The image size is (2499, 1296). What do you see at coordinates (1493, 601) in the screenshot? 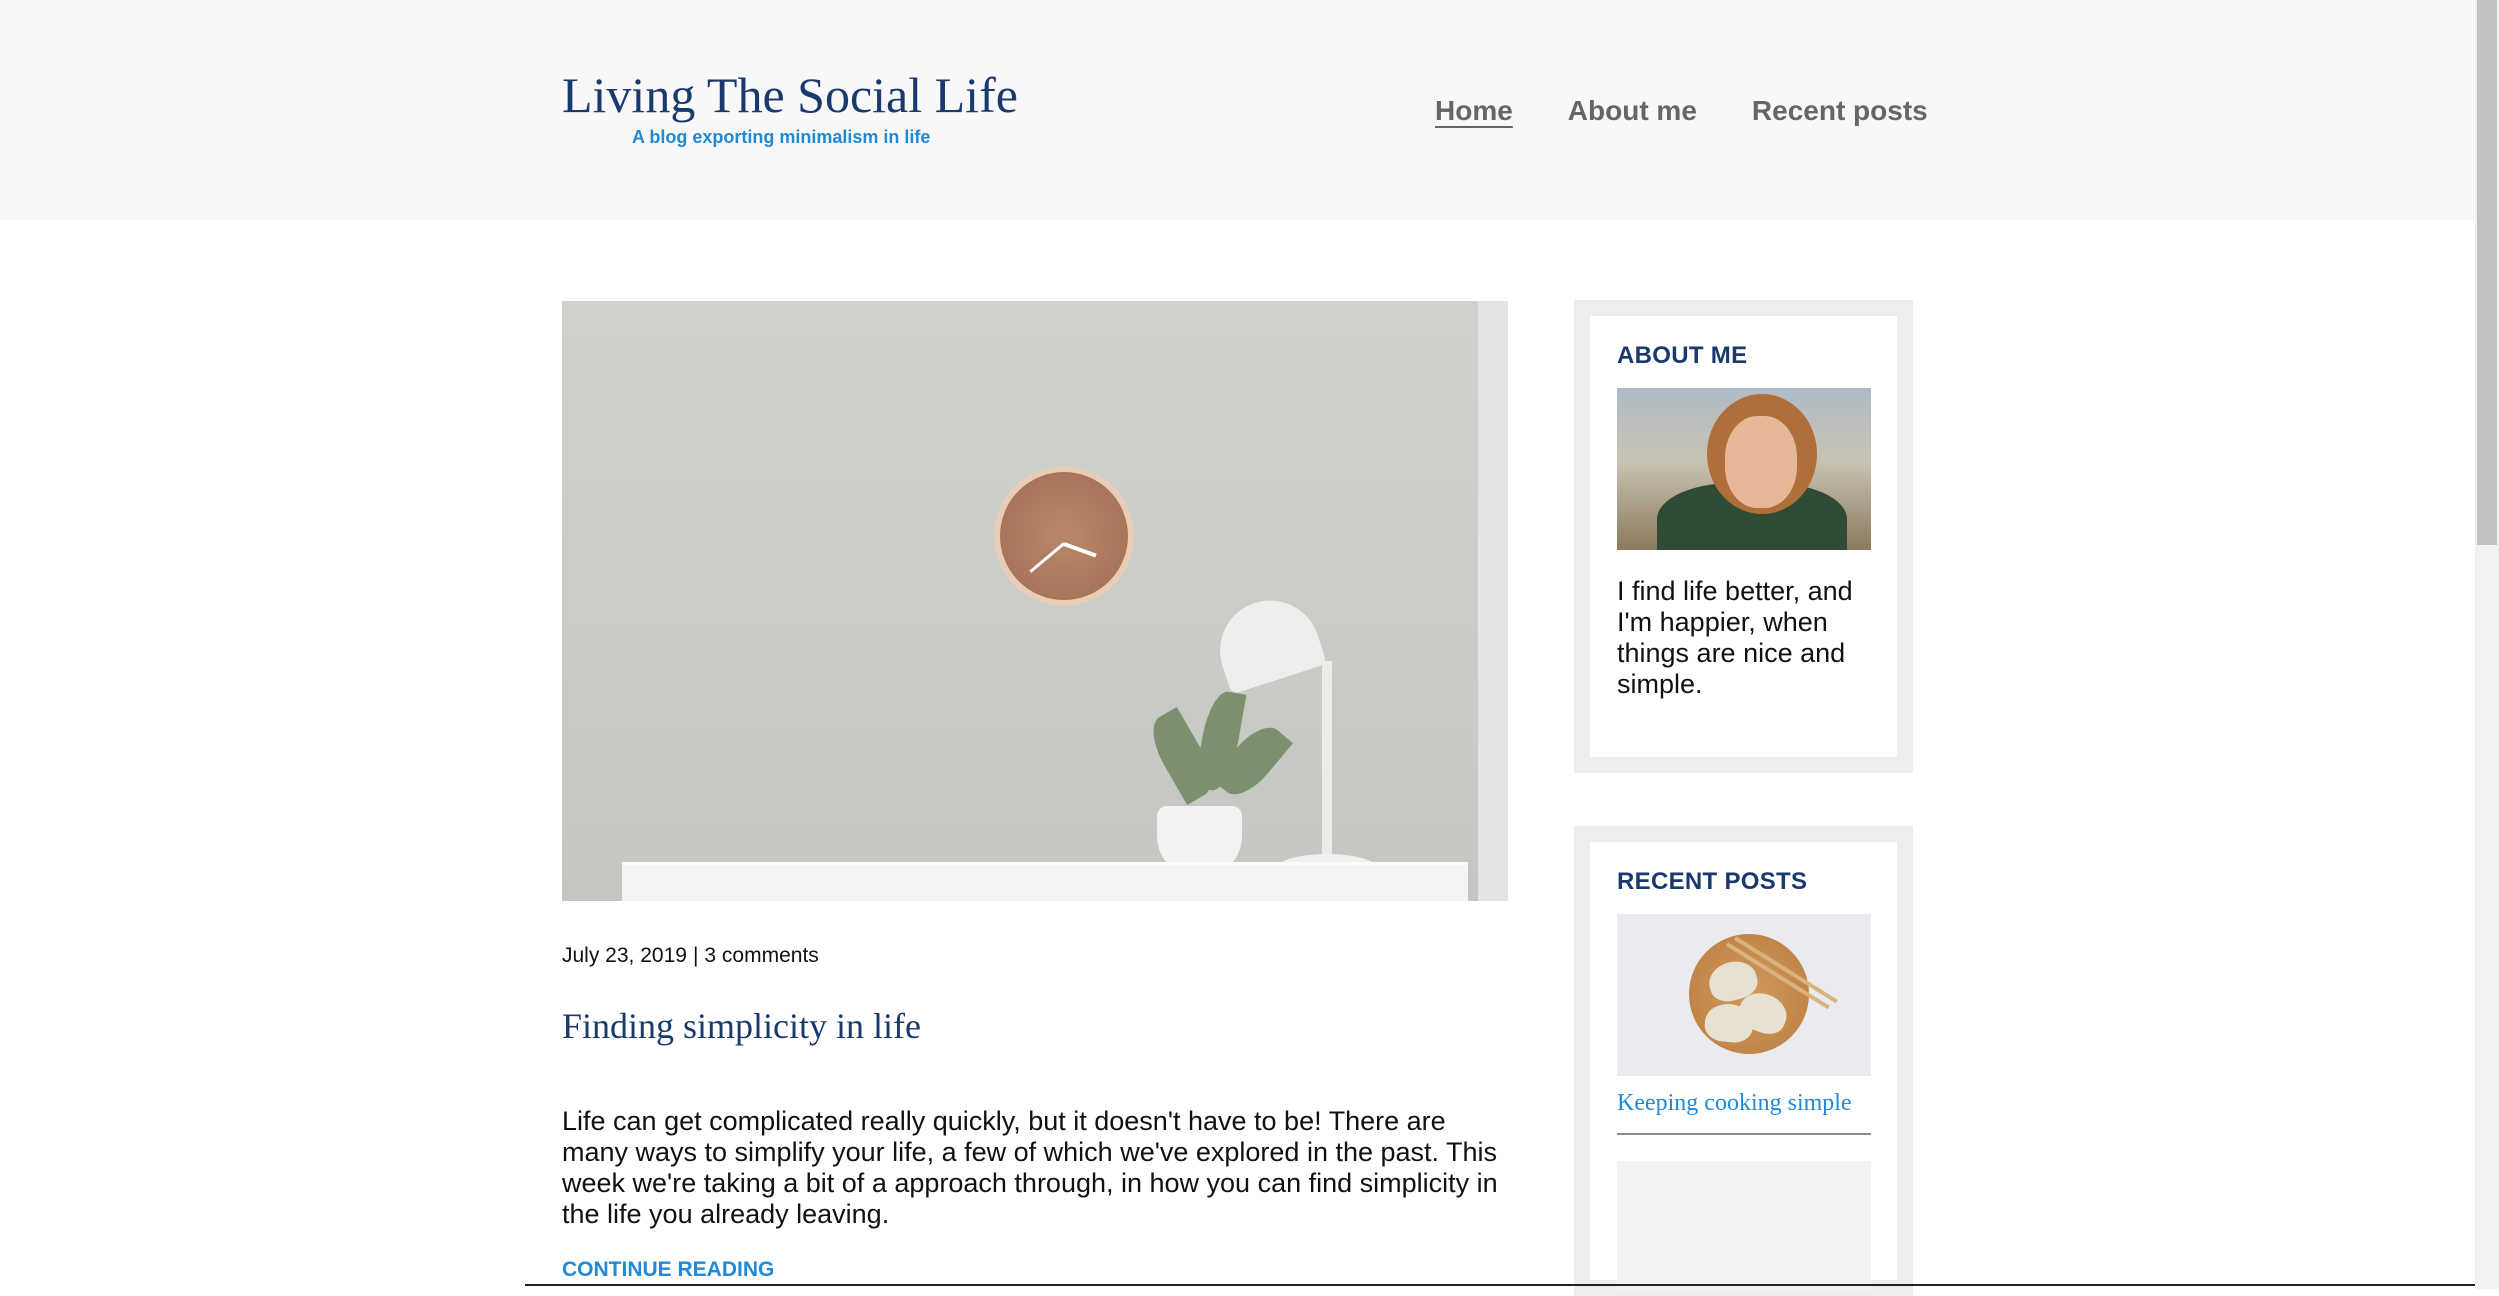
I see `image-wall-edge` at bounding box center [1493, 601].